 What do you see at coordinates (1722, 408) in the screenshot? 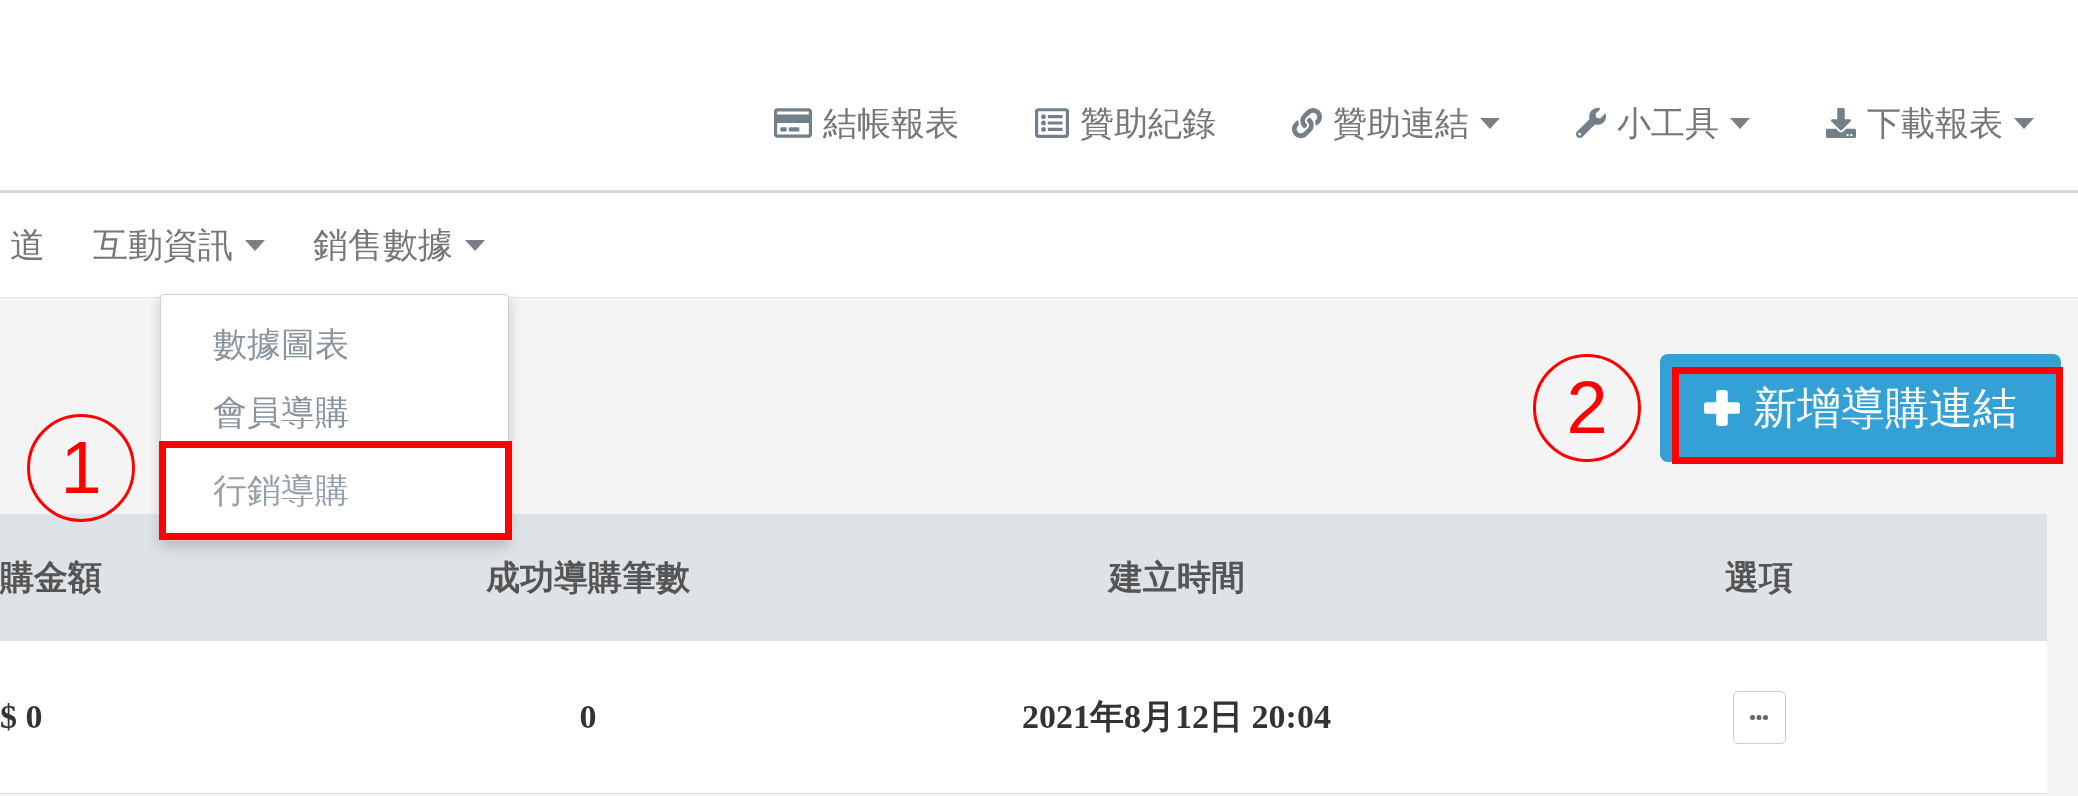
I see `plus-icon` at bounding box center [1722, 408].